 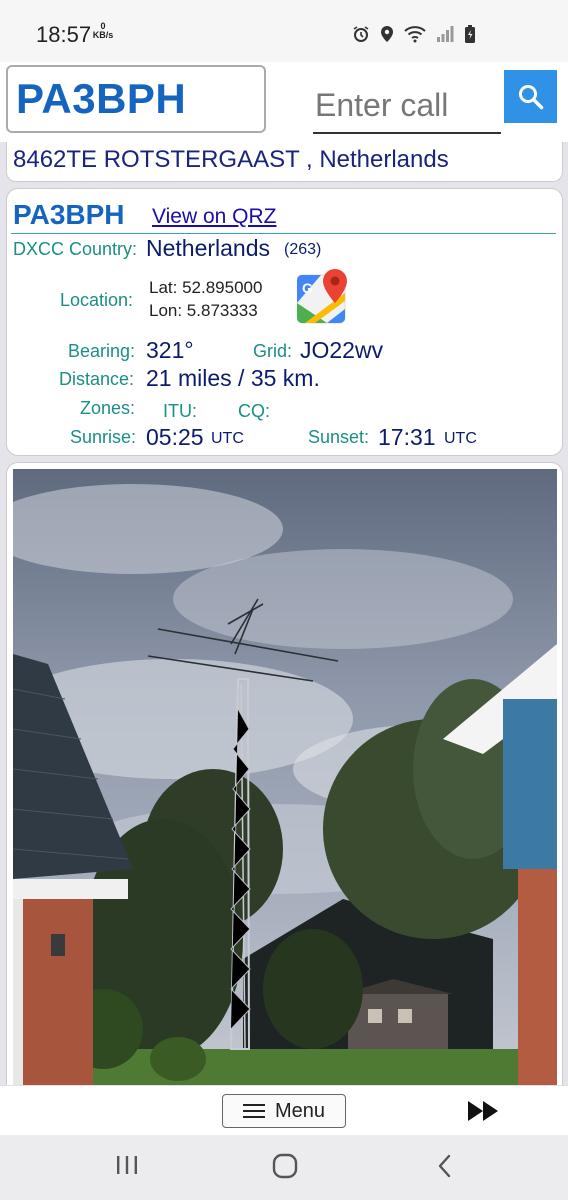 I want to click on recent-apps-icon, so click(x=127, y=1165).